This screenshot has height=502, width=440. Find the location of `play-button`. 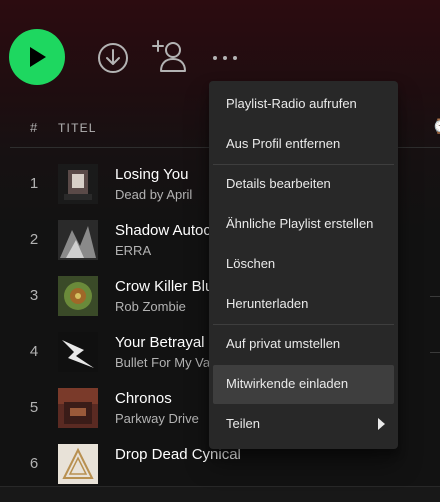

play-button is located at coordinates (37, 57).